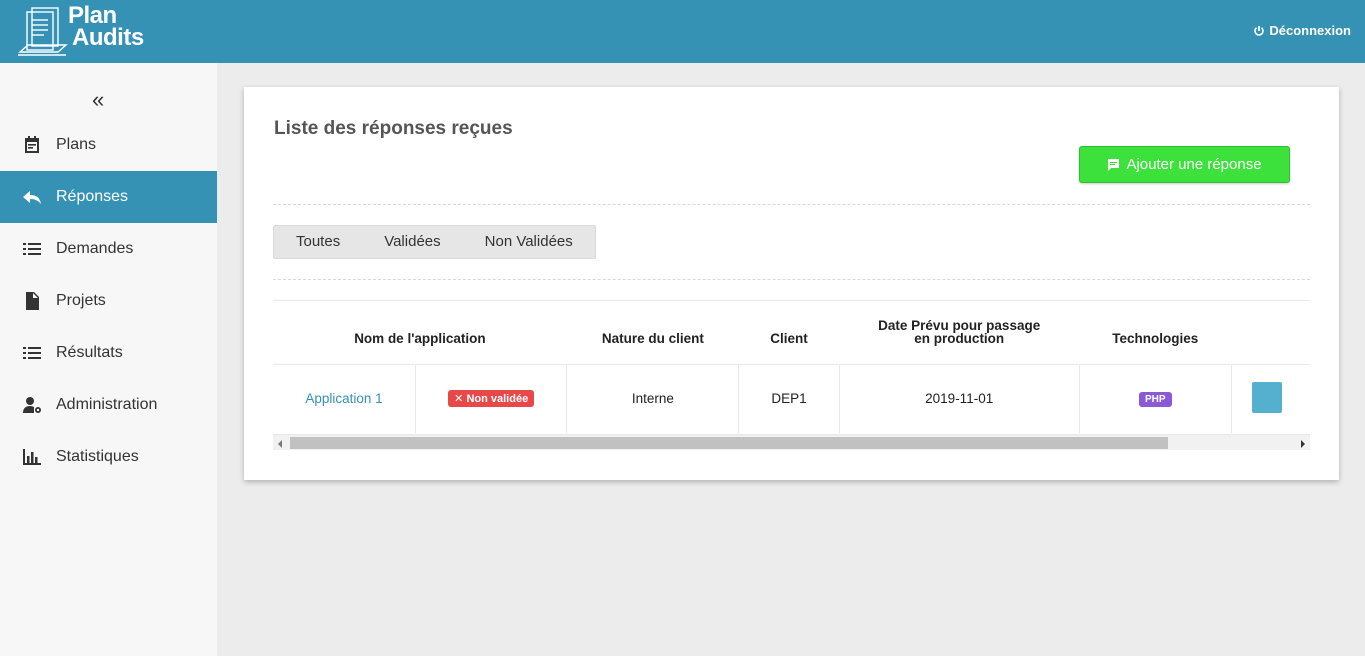  What do you see at coordinates (108, 301) in the screenshot?
I see `sidebar-item-projets: Projets` at bounding box center [108, 301].